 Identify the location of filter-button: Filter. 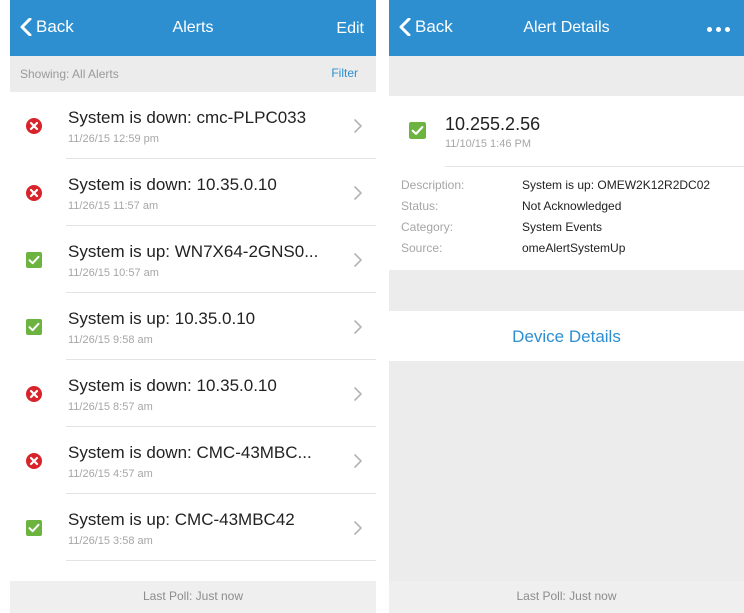
(344, 73).